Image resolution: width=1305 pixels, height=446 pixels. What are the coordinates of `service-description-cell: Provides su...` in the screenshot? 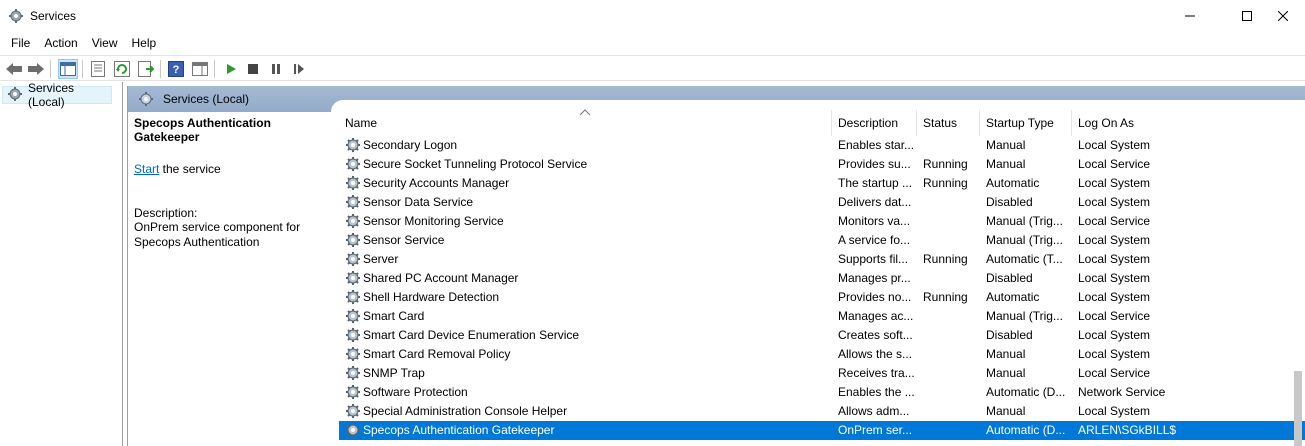 It's located at (874, 164).